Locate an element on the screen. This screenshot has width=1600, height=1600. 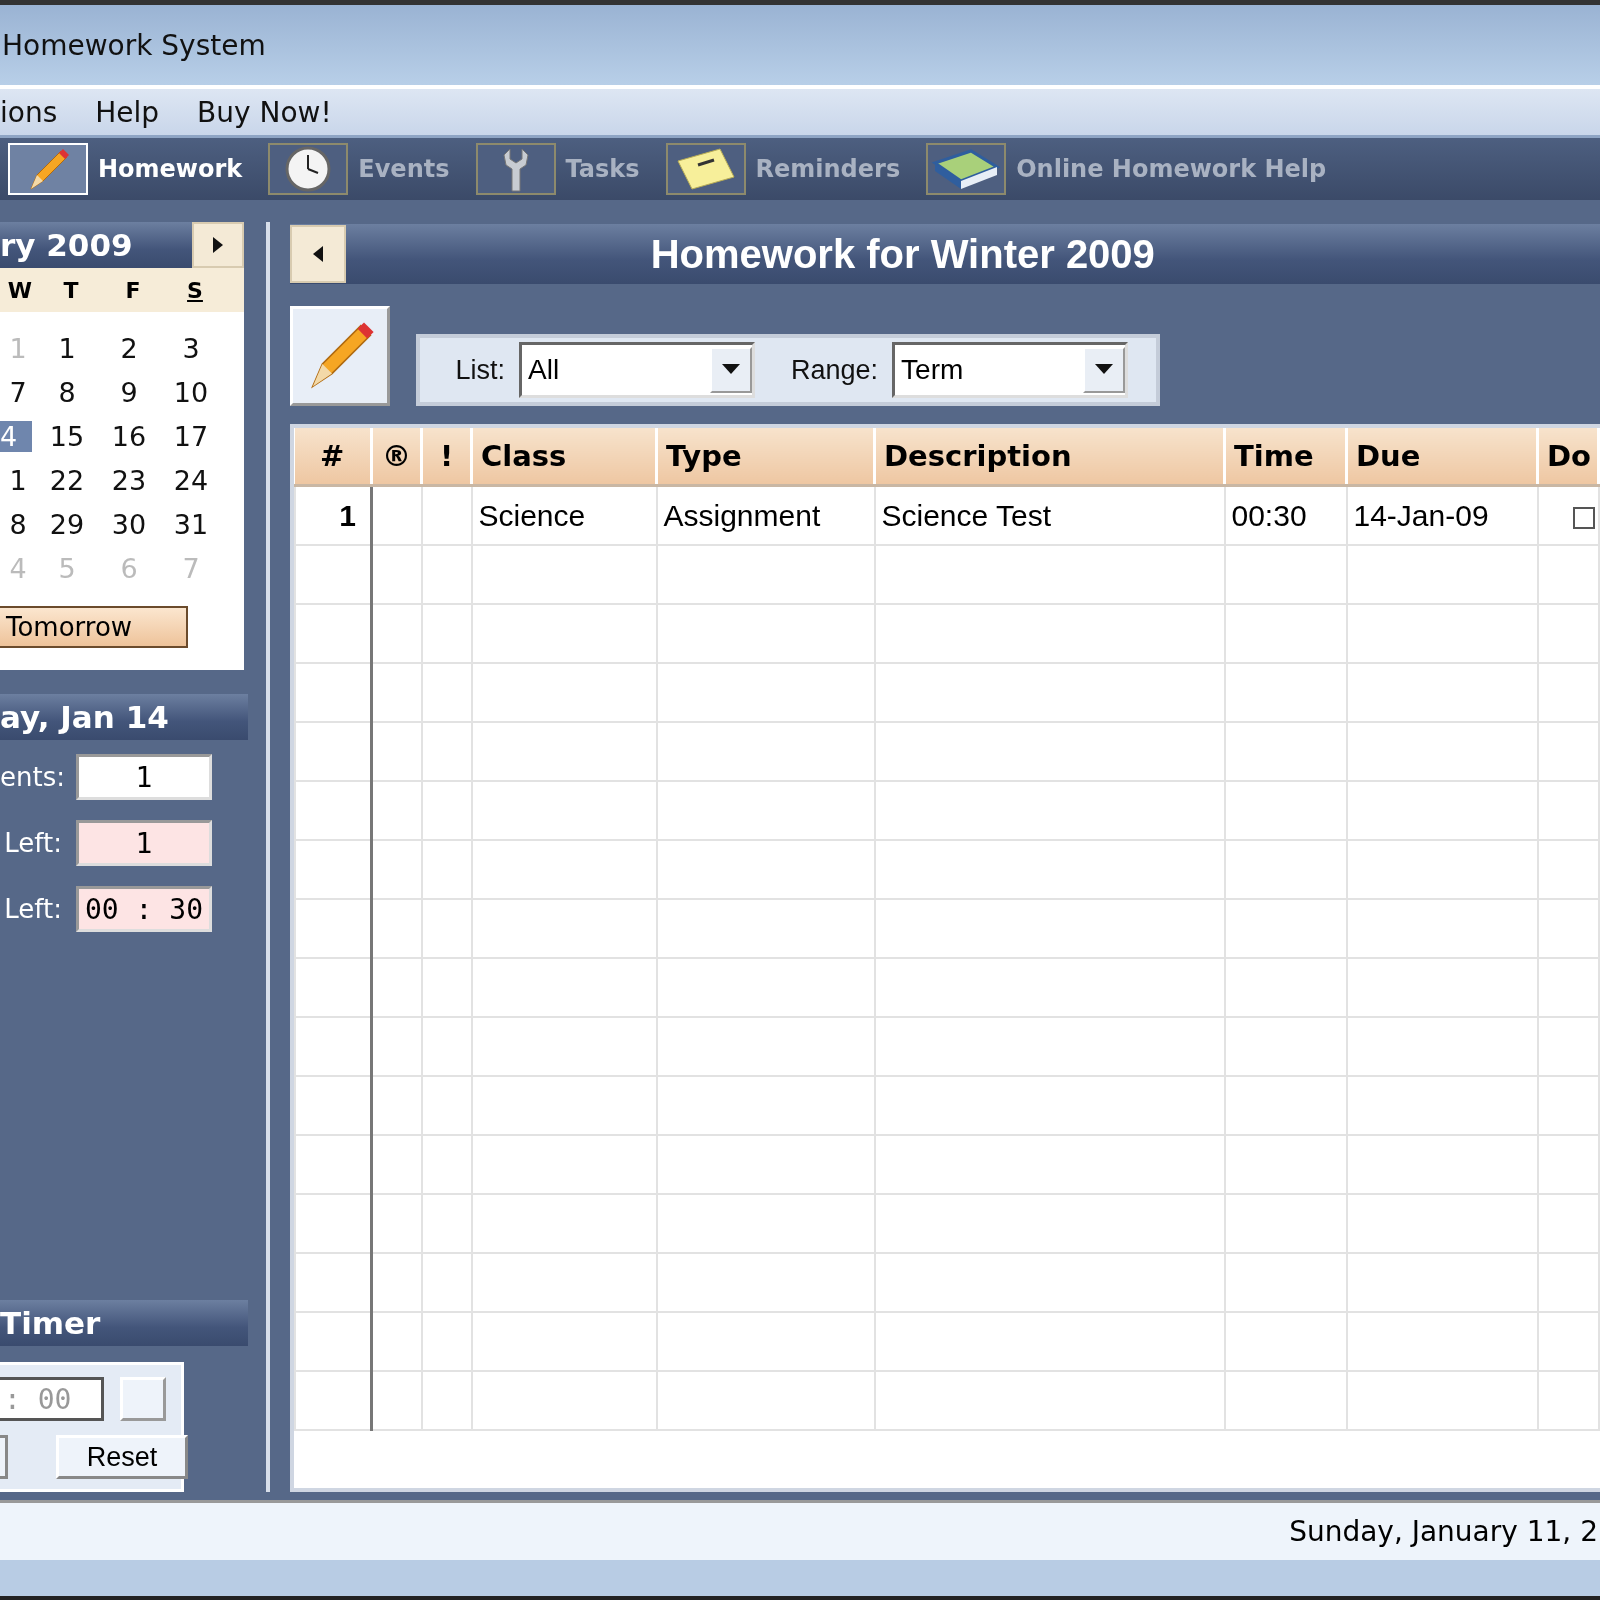
timer-header: Timer is located at coordinates (124, 1323).